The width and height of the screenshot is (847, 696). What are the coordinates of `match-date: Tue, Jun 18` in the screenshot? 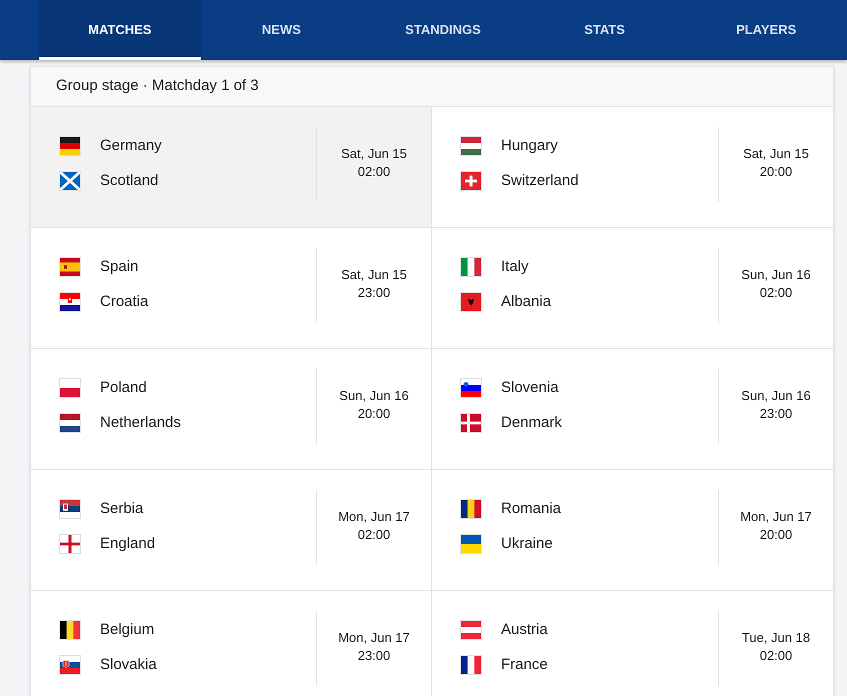 It's located at (776, 638).